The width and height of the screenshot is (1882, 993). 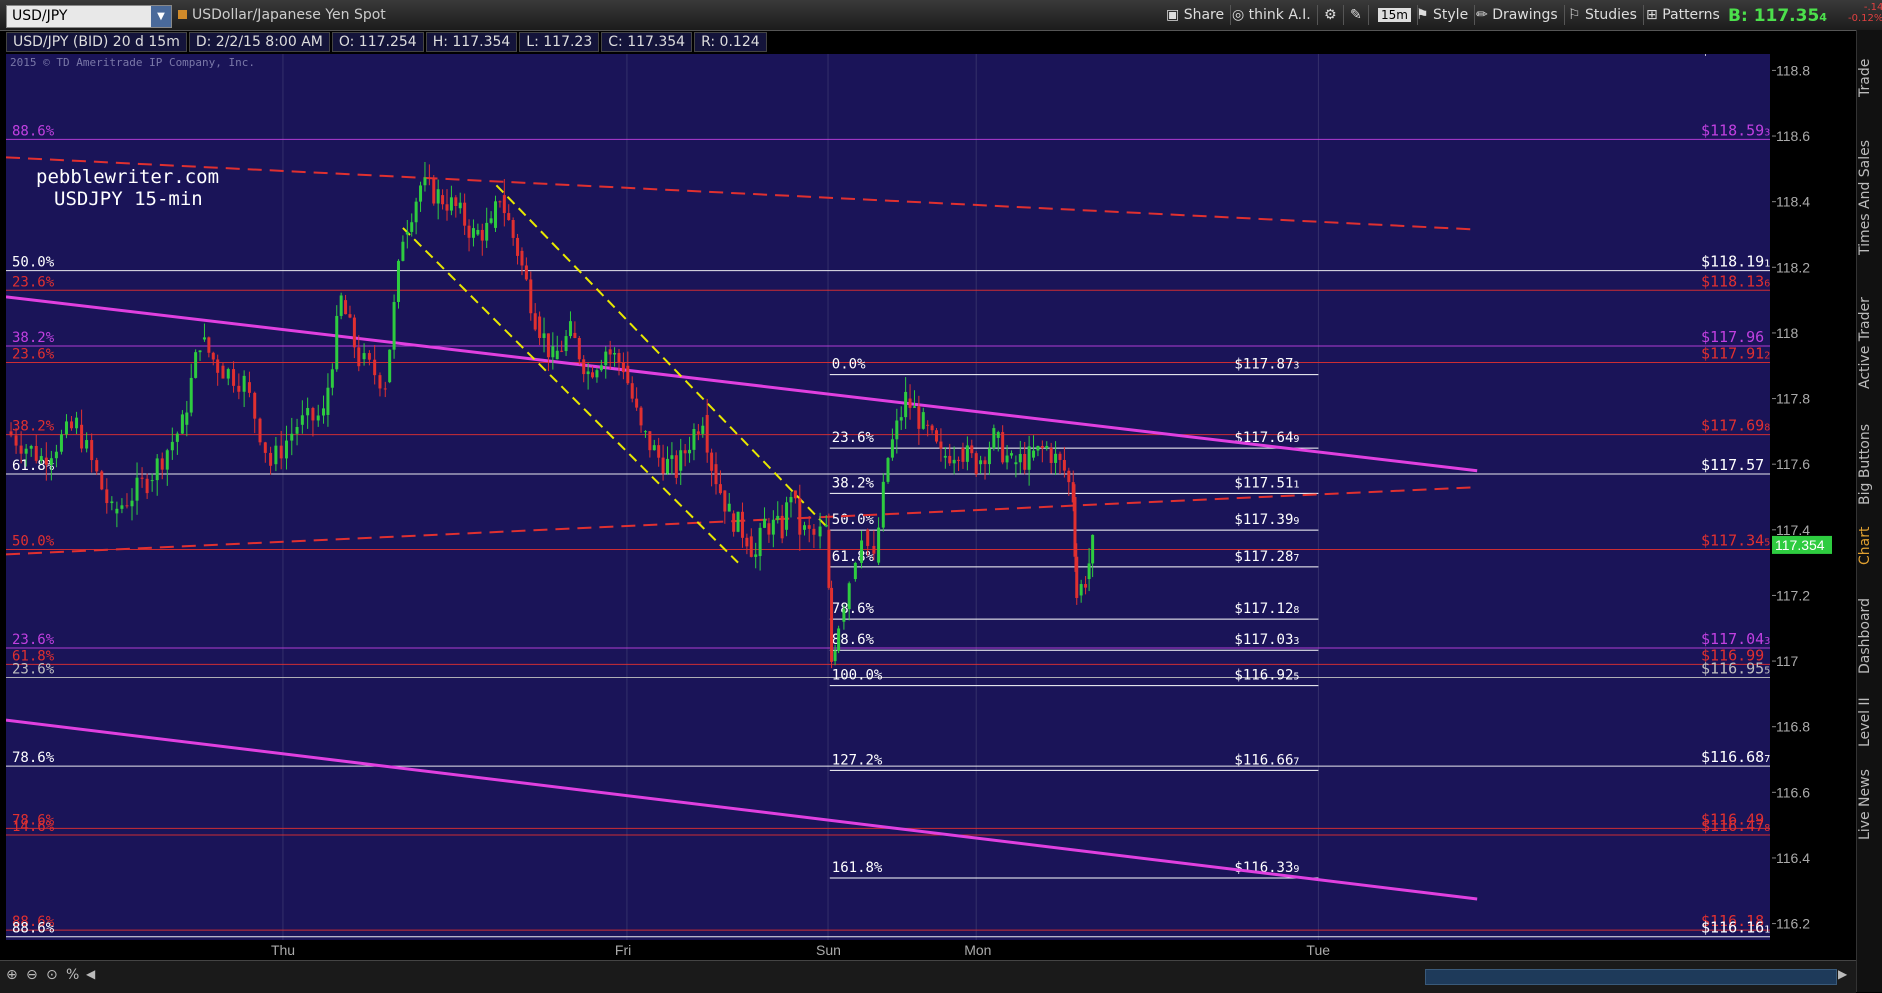 What do you see at coordinates (33, 263) in the screenshot?
I see `level-pct-label: 50.0%` at bounding box center [33, 263].